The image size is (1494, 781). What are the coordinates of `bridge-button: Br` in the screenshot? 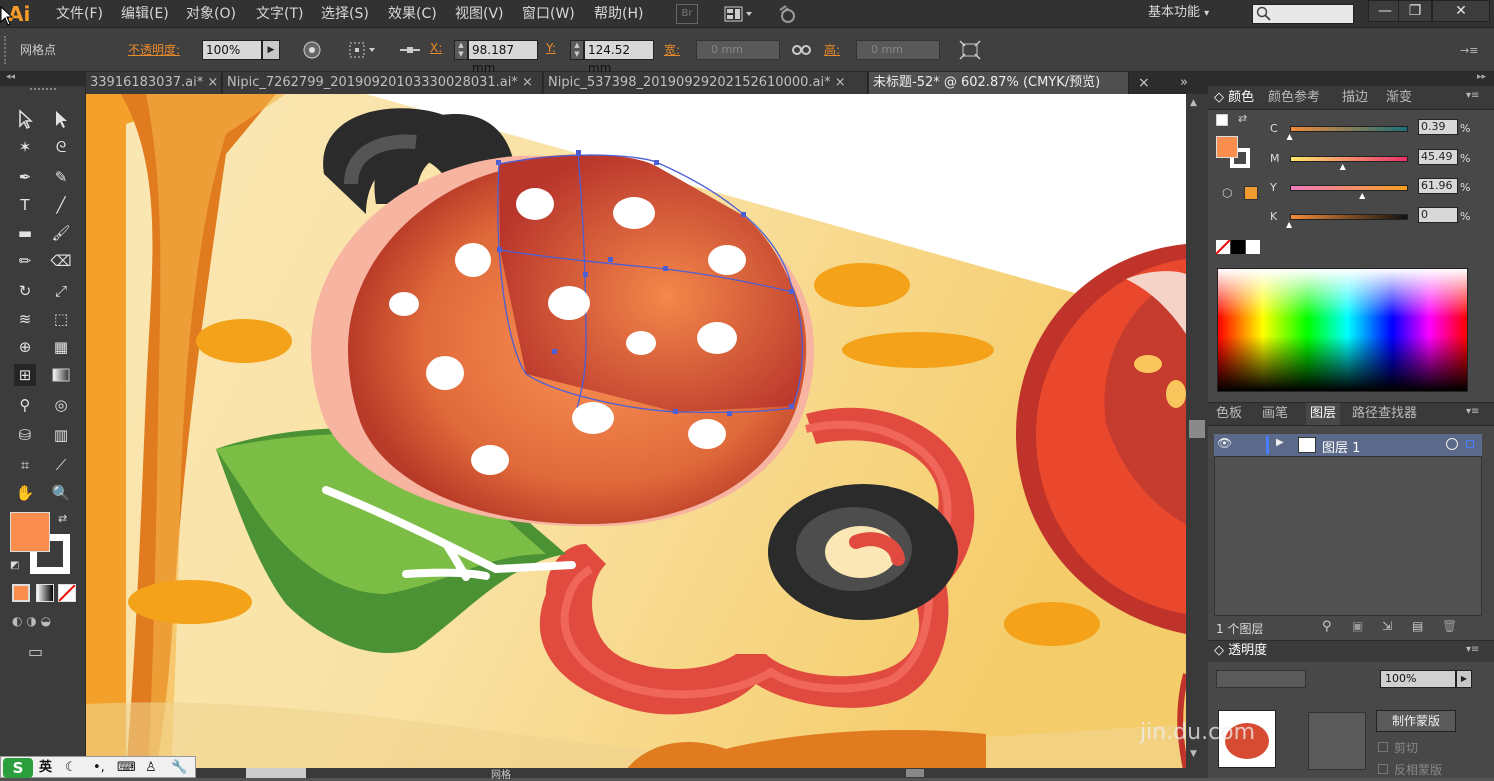 It's located at (687, 14).